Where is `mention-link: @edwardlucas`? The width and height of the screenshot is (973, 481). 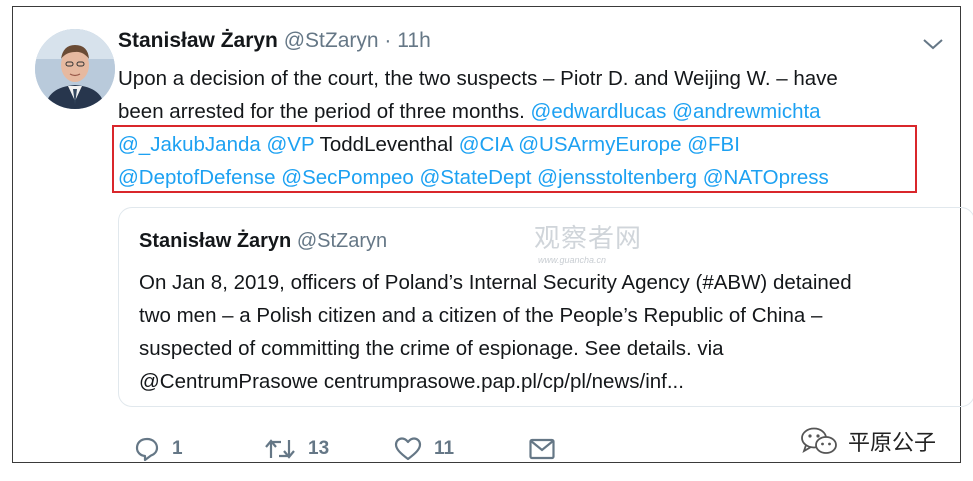
mention-link: @edwardlucas is located at coordinates (599, 111).